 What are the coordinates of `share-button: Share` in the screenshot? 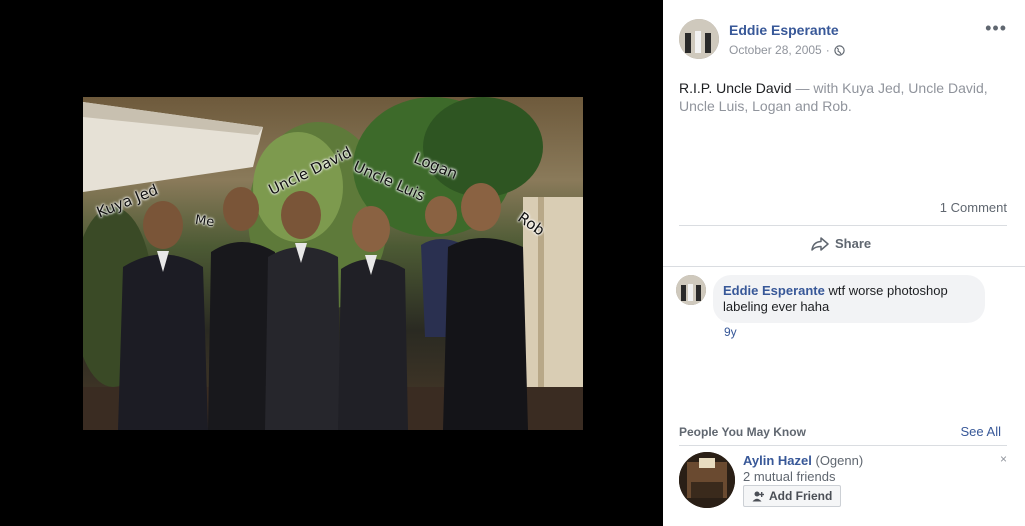 It's located at (841, 243).